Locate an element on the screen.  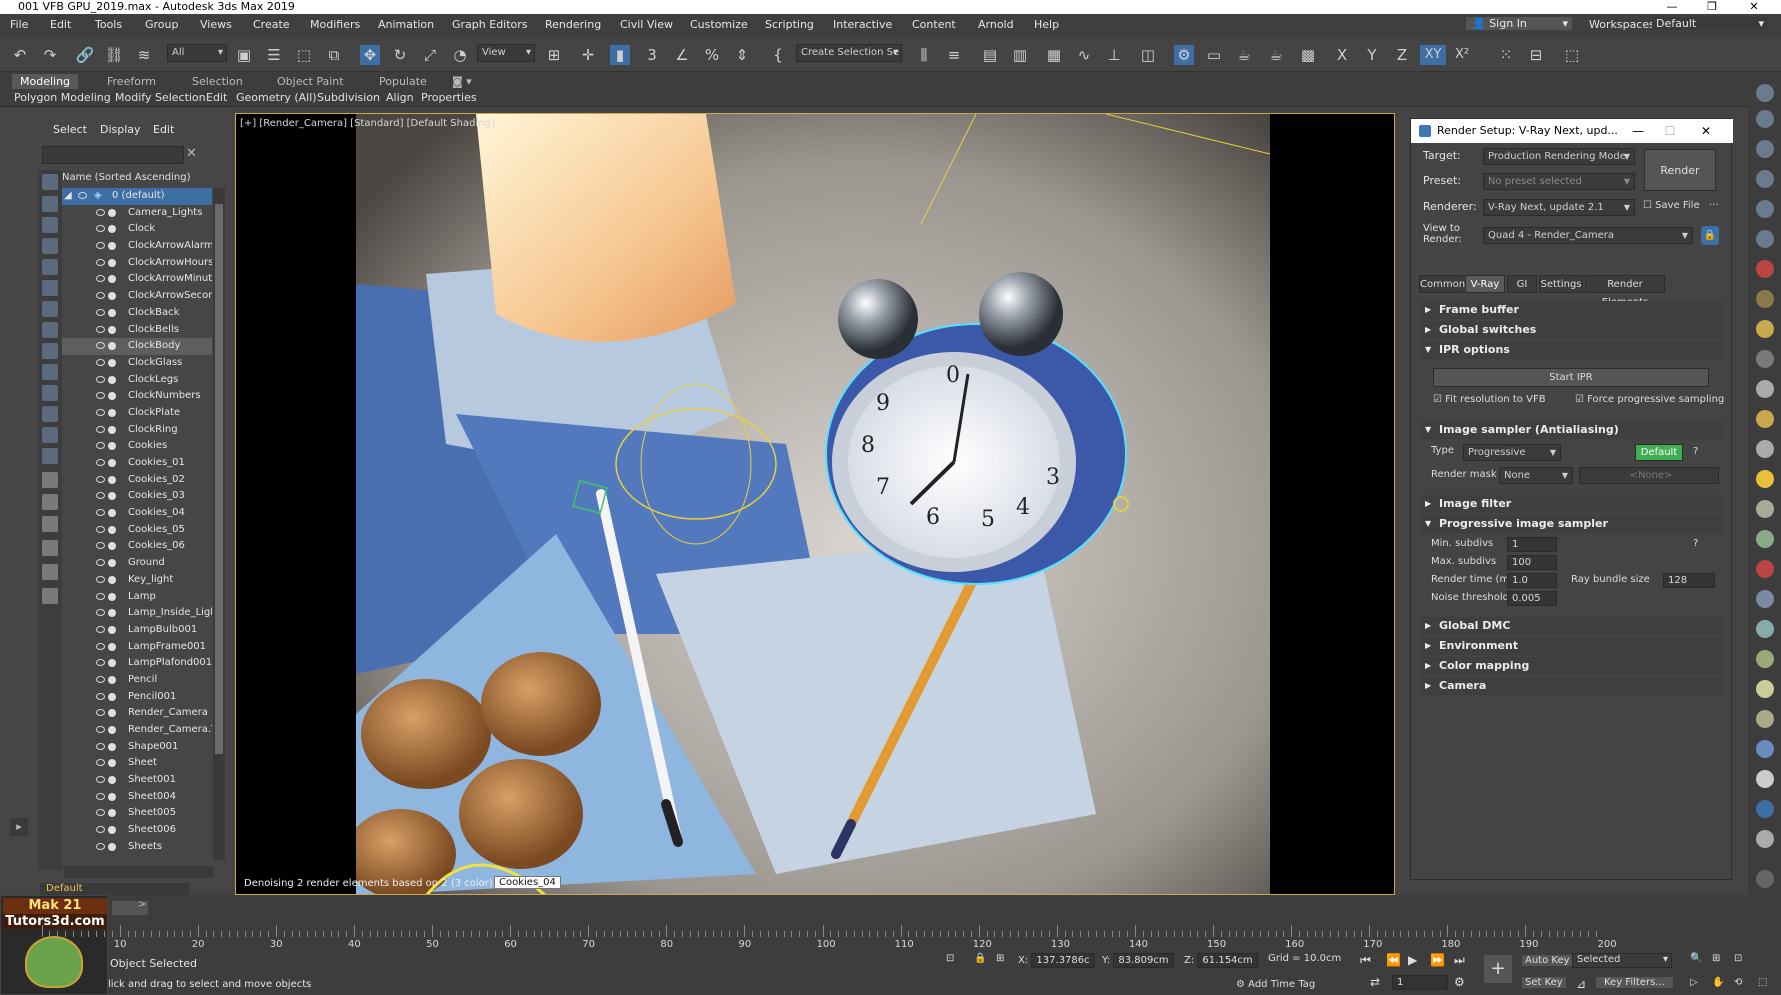
ribbon-properties: Properties is located at coordinates (449, 97).